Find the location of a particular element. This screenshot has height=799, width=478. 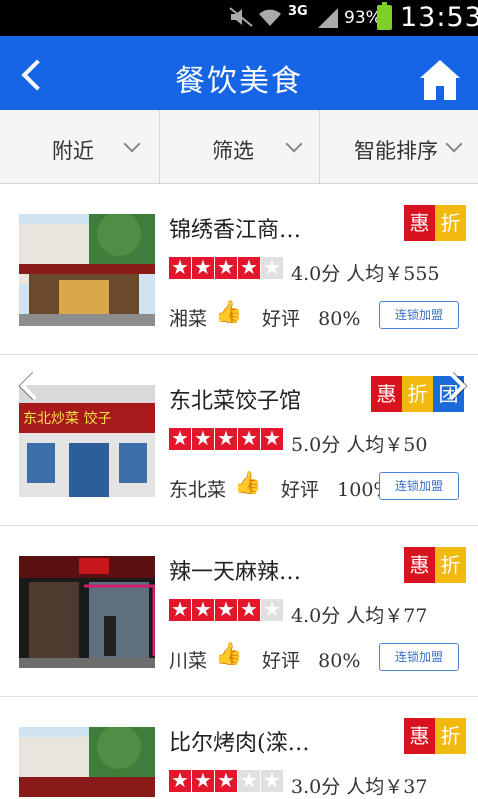

sign-text: 东北炒菜 饺子 is located at coordinates (67, 419).